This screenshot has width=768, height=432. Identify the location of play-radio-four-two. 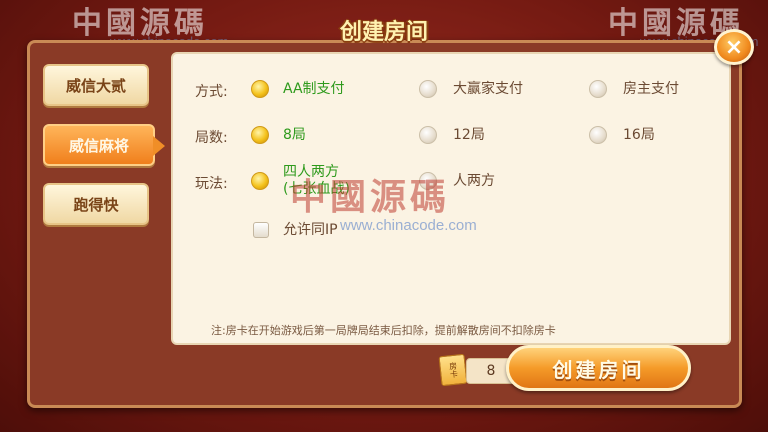
(260, 181).